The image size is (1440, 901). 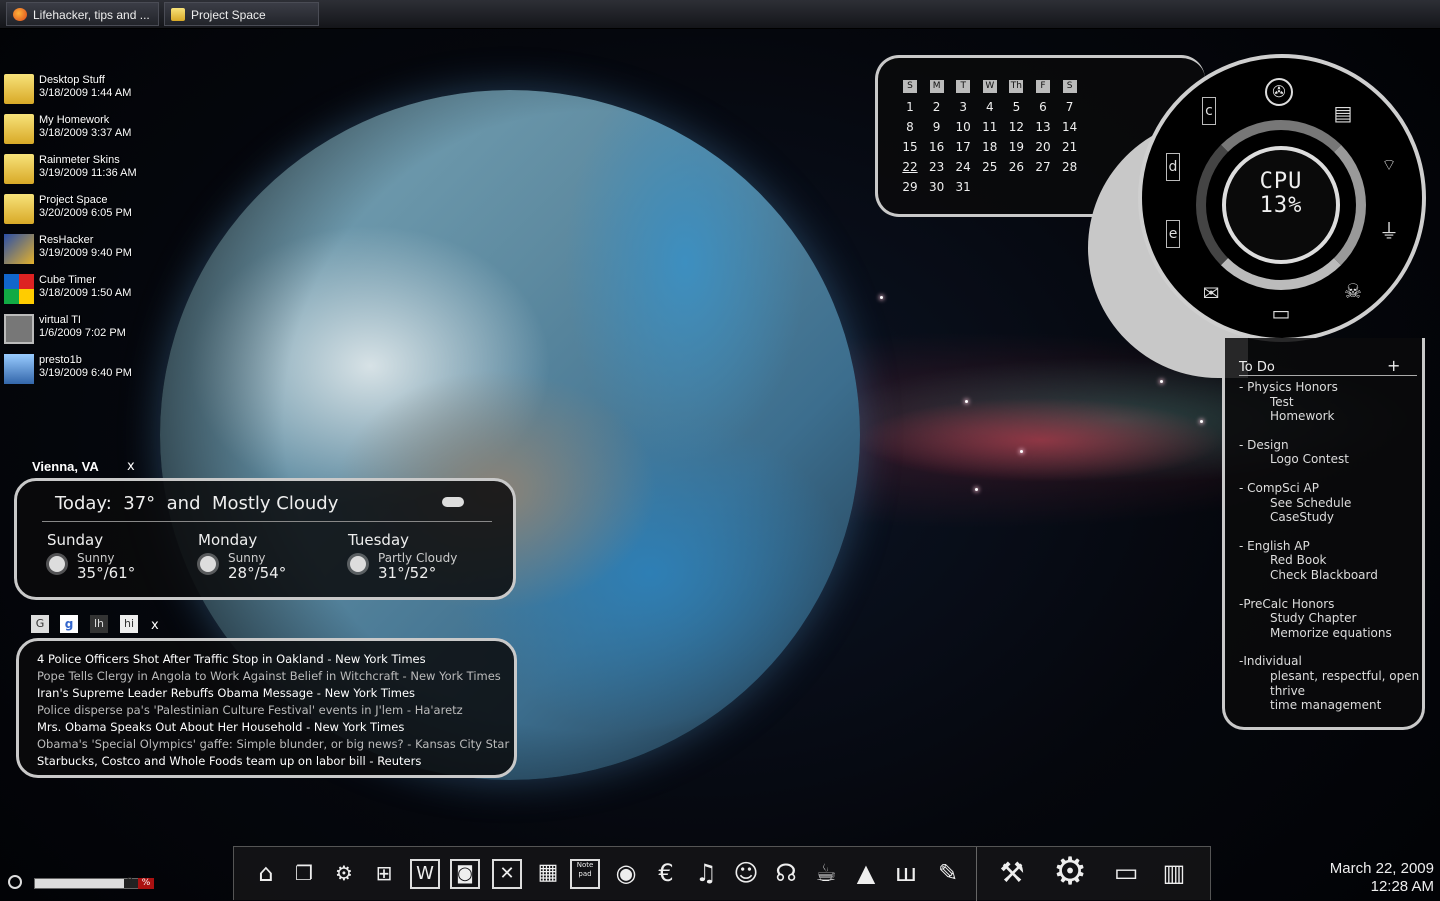 What do you see at coordinates (937, 127) in the screenshot?
I see `calendar-day: 9` at bounding box center [937, 127].